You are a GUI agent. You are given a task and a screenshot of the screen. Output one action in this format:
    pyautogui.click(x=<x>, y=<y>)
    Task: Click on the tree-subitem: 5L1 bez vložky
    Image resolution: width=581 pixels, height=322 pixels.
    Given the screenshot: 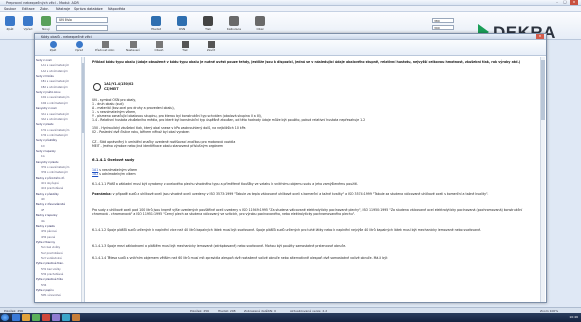 What is the action you would take?
    pyautogui.click(x=50, y=247)
    